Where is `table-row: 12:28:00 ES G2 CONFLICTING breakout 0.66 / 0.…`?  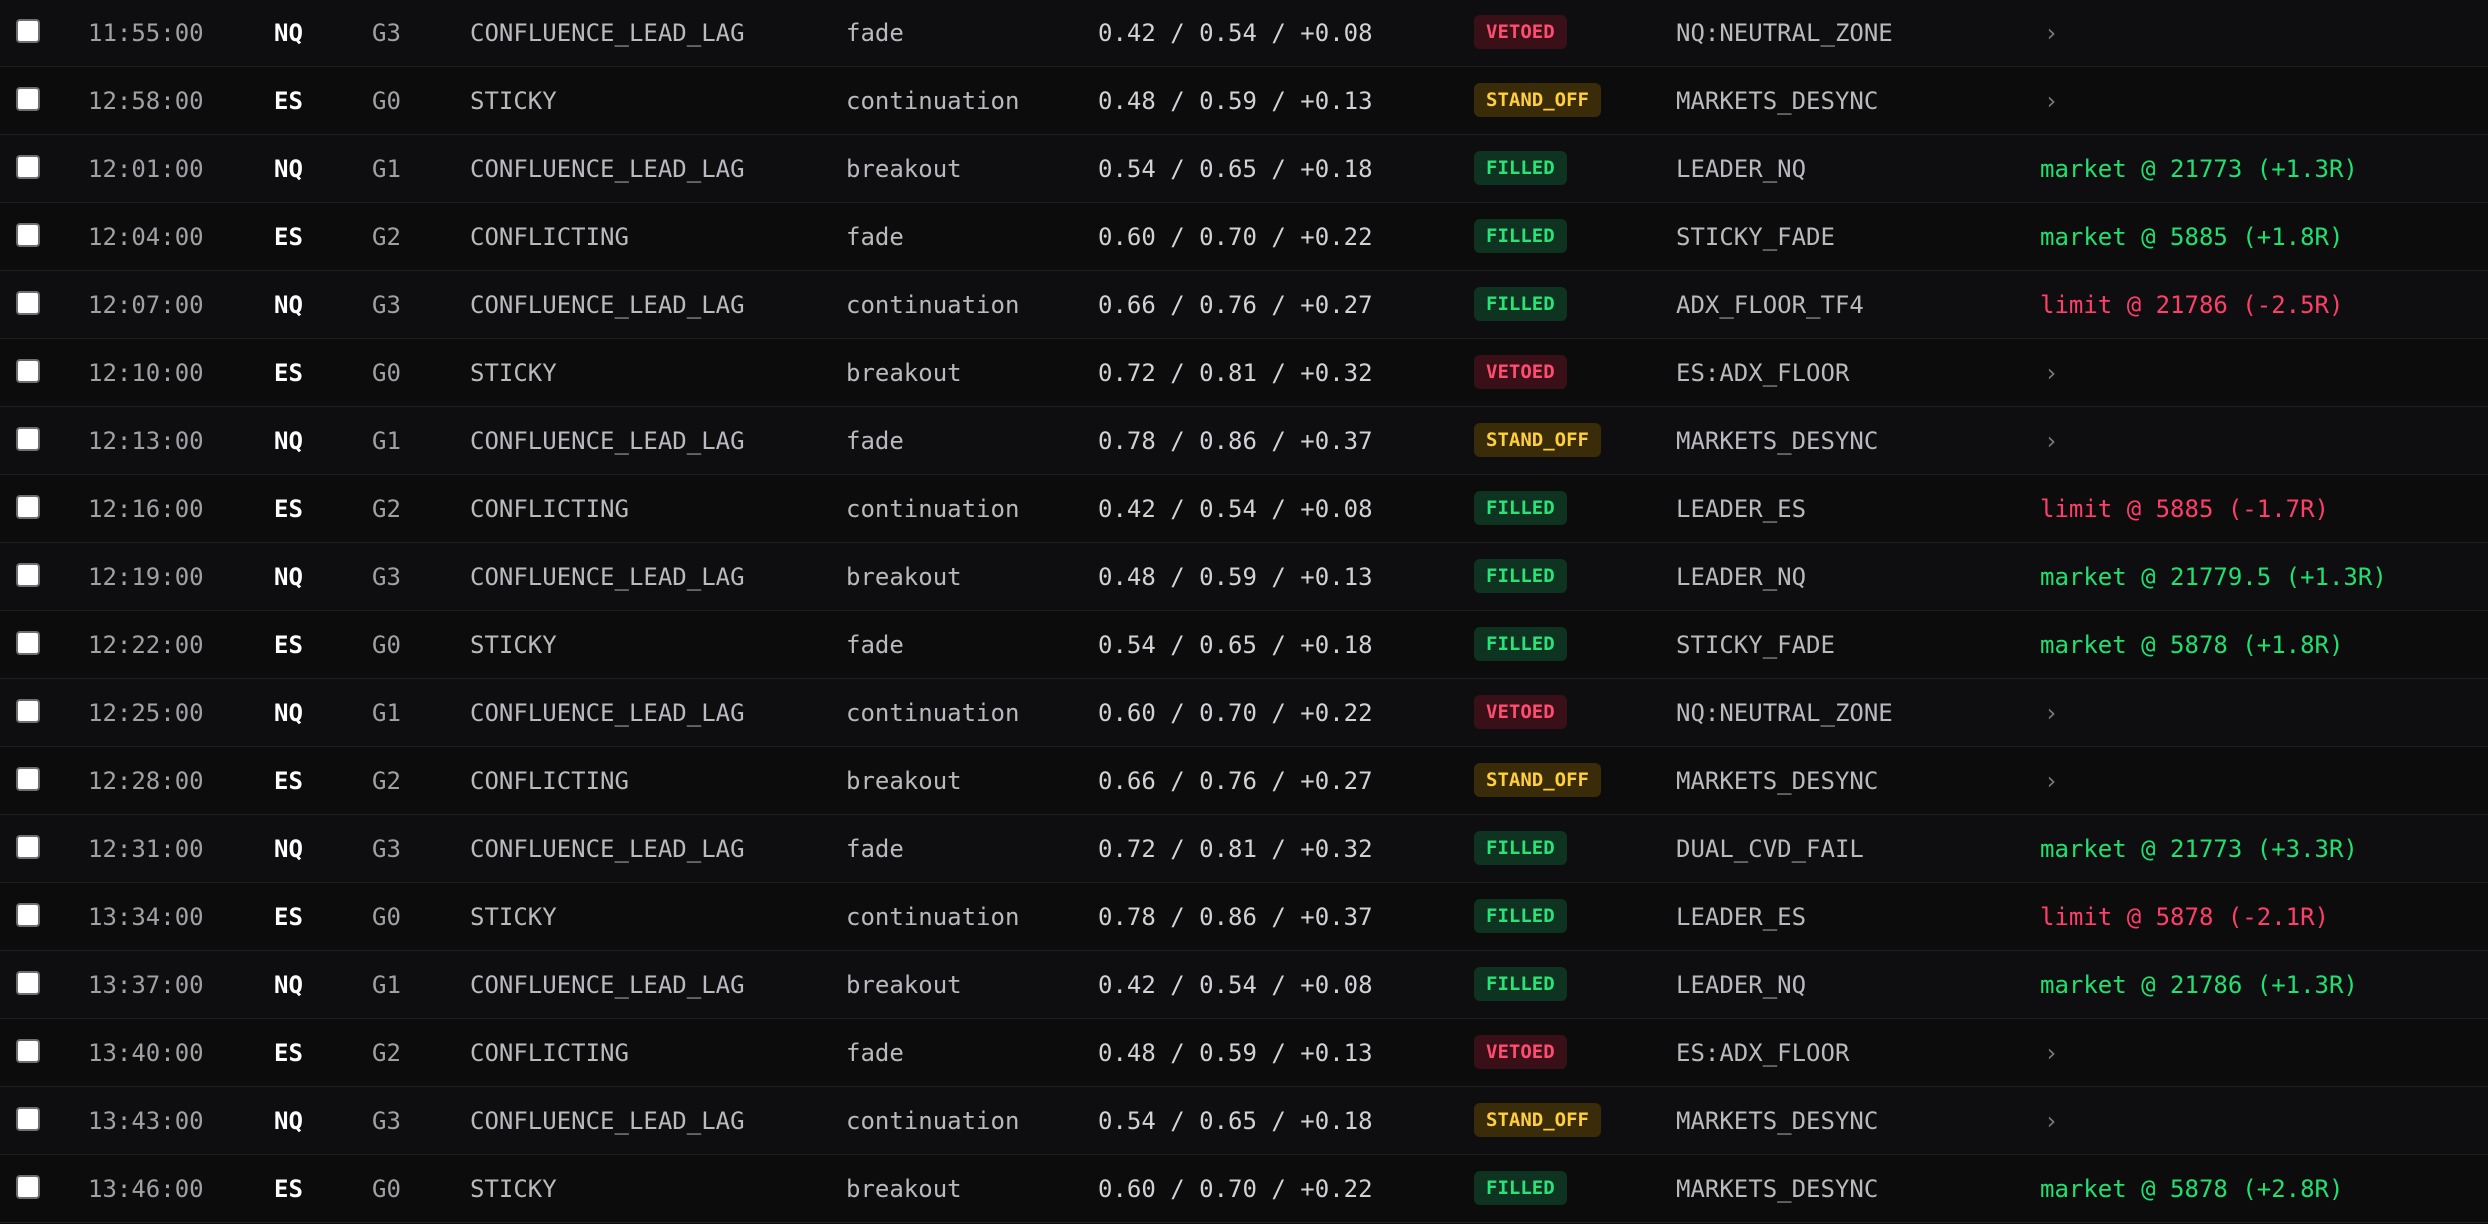 table-row: 12:28:00 ES G2 CONFLICTING breakout 0.66 / 0.… is located at coordinates (1244, 781).